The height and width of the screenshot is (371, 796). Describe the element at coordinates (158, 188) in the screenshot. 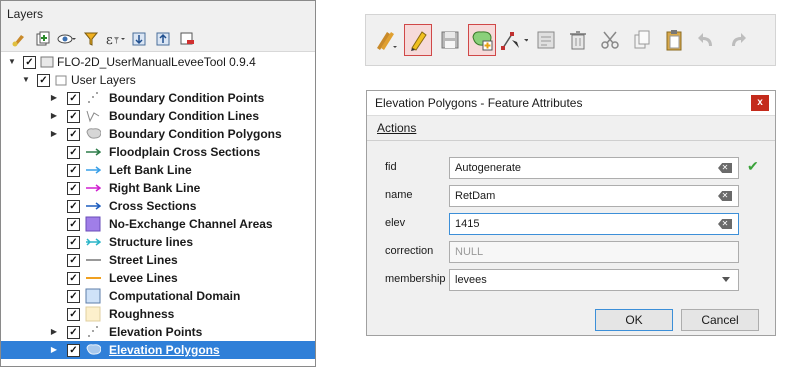

I see `layer-row: ✓ Right Bank Line` at that location.